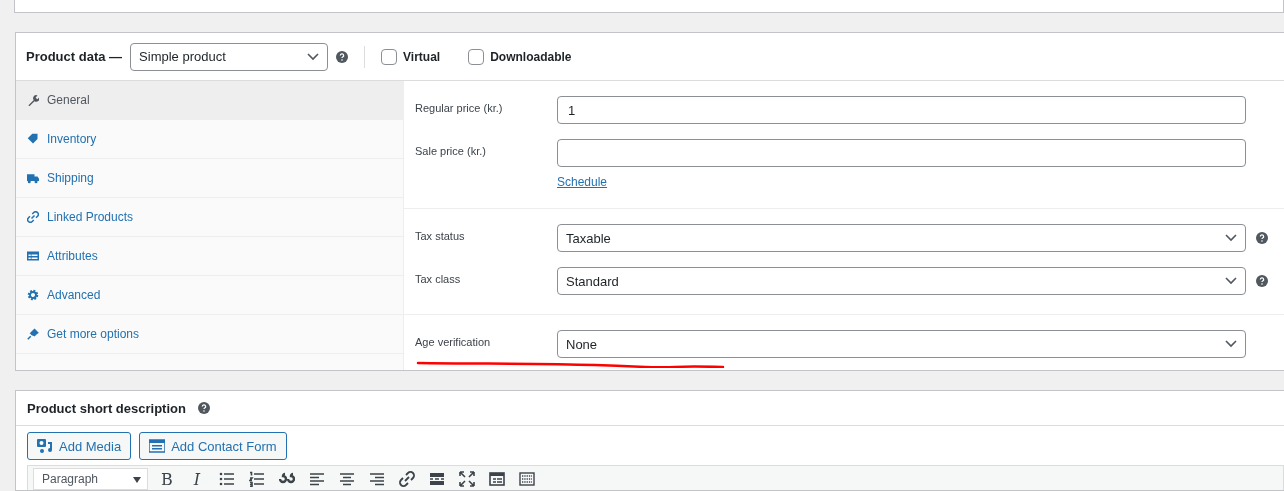 The height and width of the screenshot is (491, 1284). What do you see at coordinates (213, 446) in the screenshot?
I see `add-form-button: Add Contact Form` at bounding box center [213, 446].